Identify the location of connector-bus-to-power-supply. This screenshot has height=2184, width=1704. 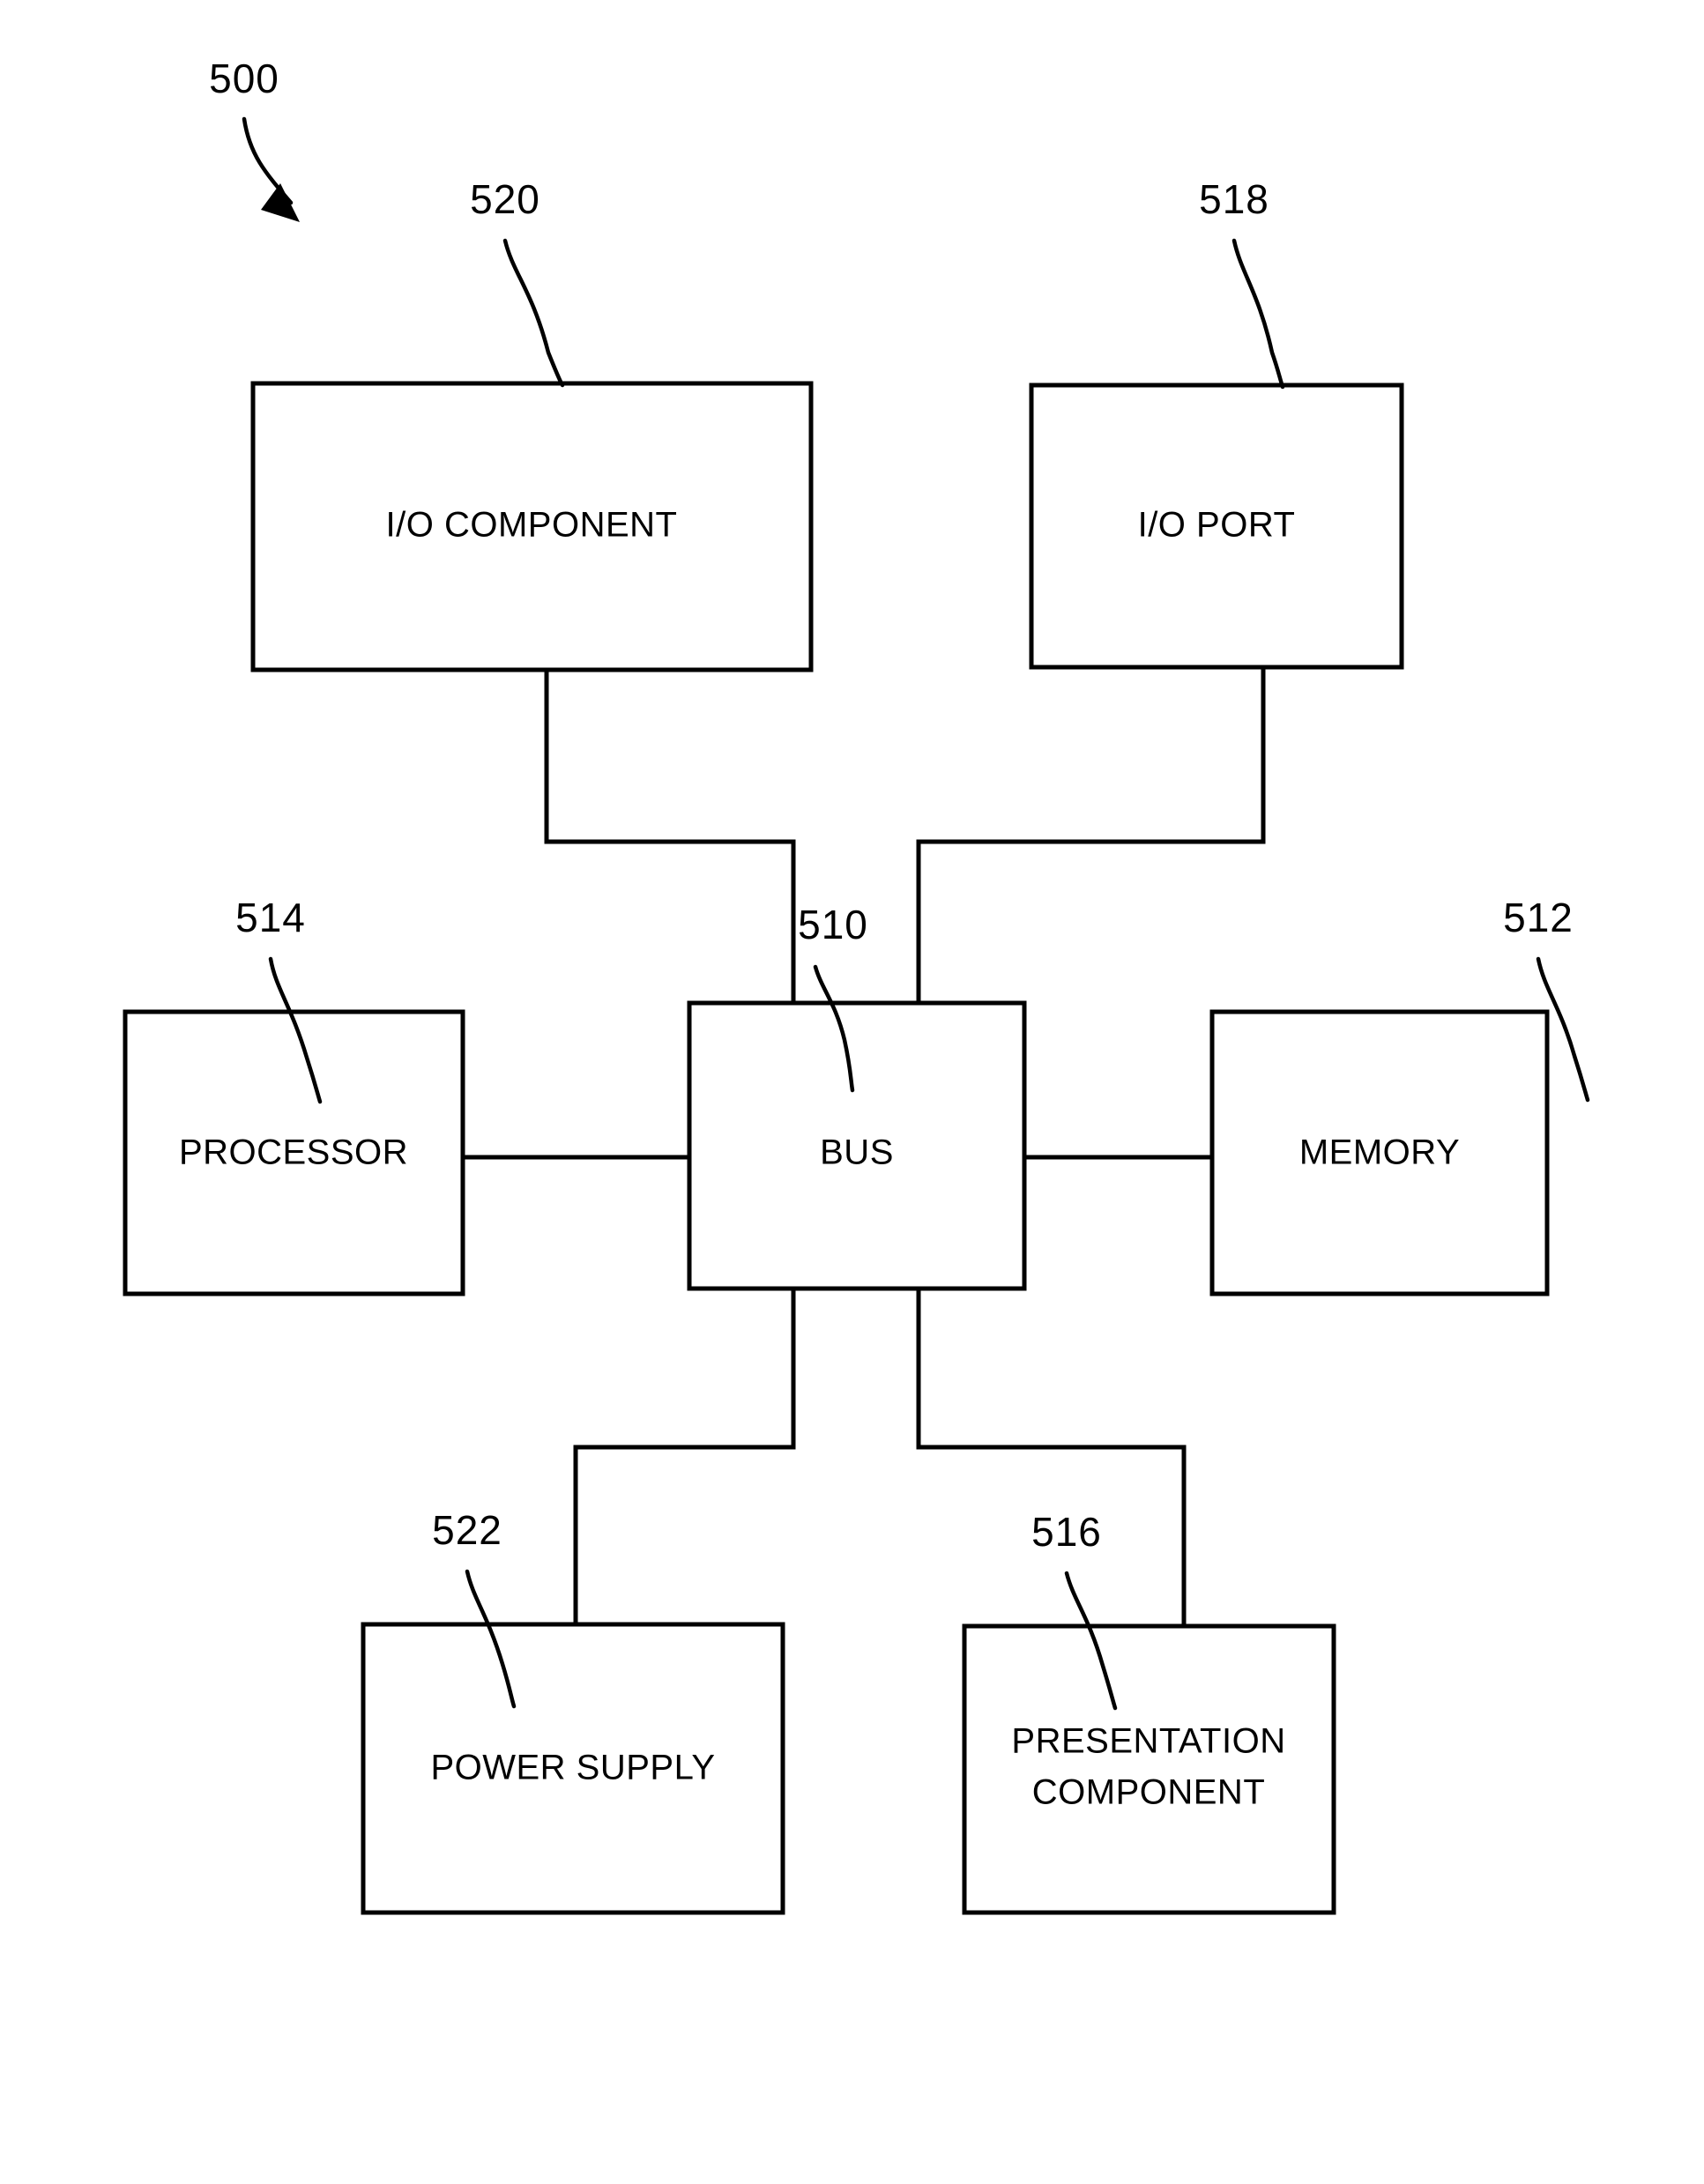
(684, 1456).